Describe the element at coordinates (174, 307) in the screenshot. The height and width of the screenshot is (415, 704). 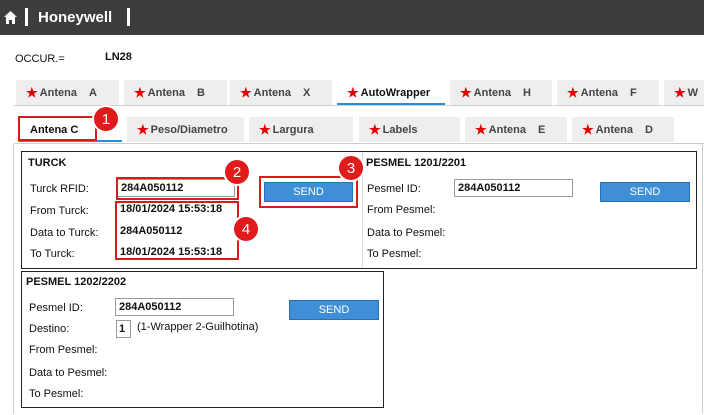
I see `pesmel2-id-input: 284A050112` at that location.